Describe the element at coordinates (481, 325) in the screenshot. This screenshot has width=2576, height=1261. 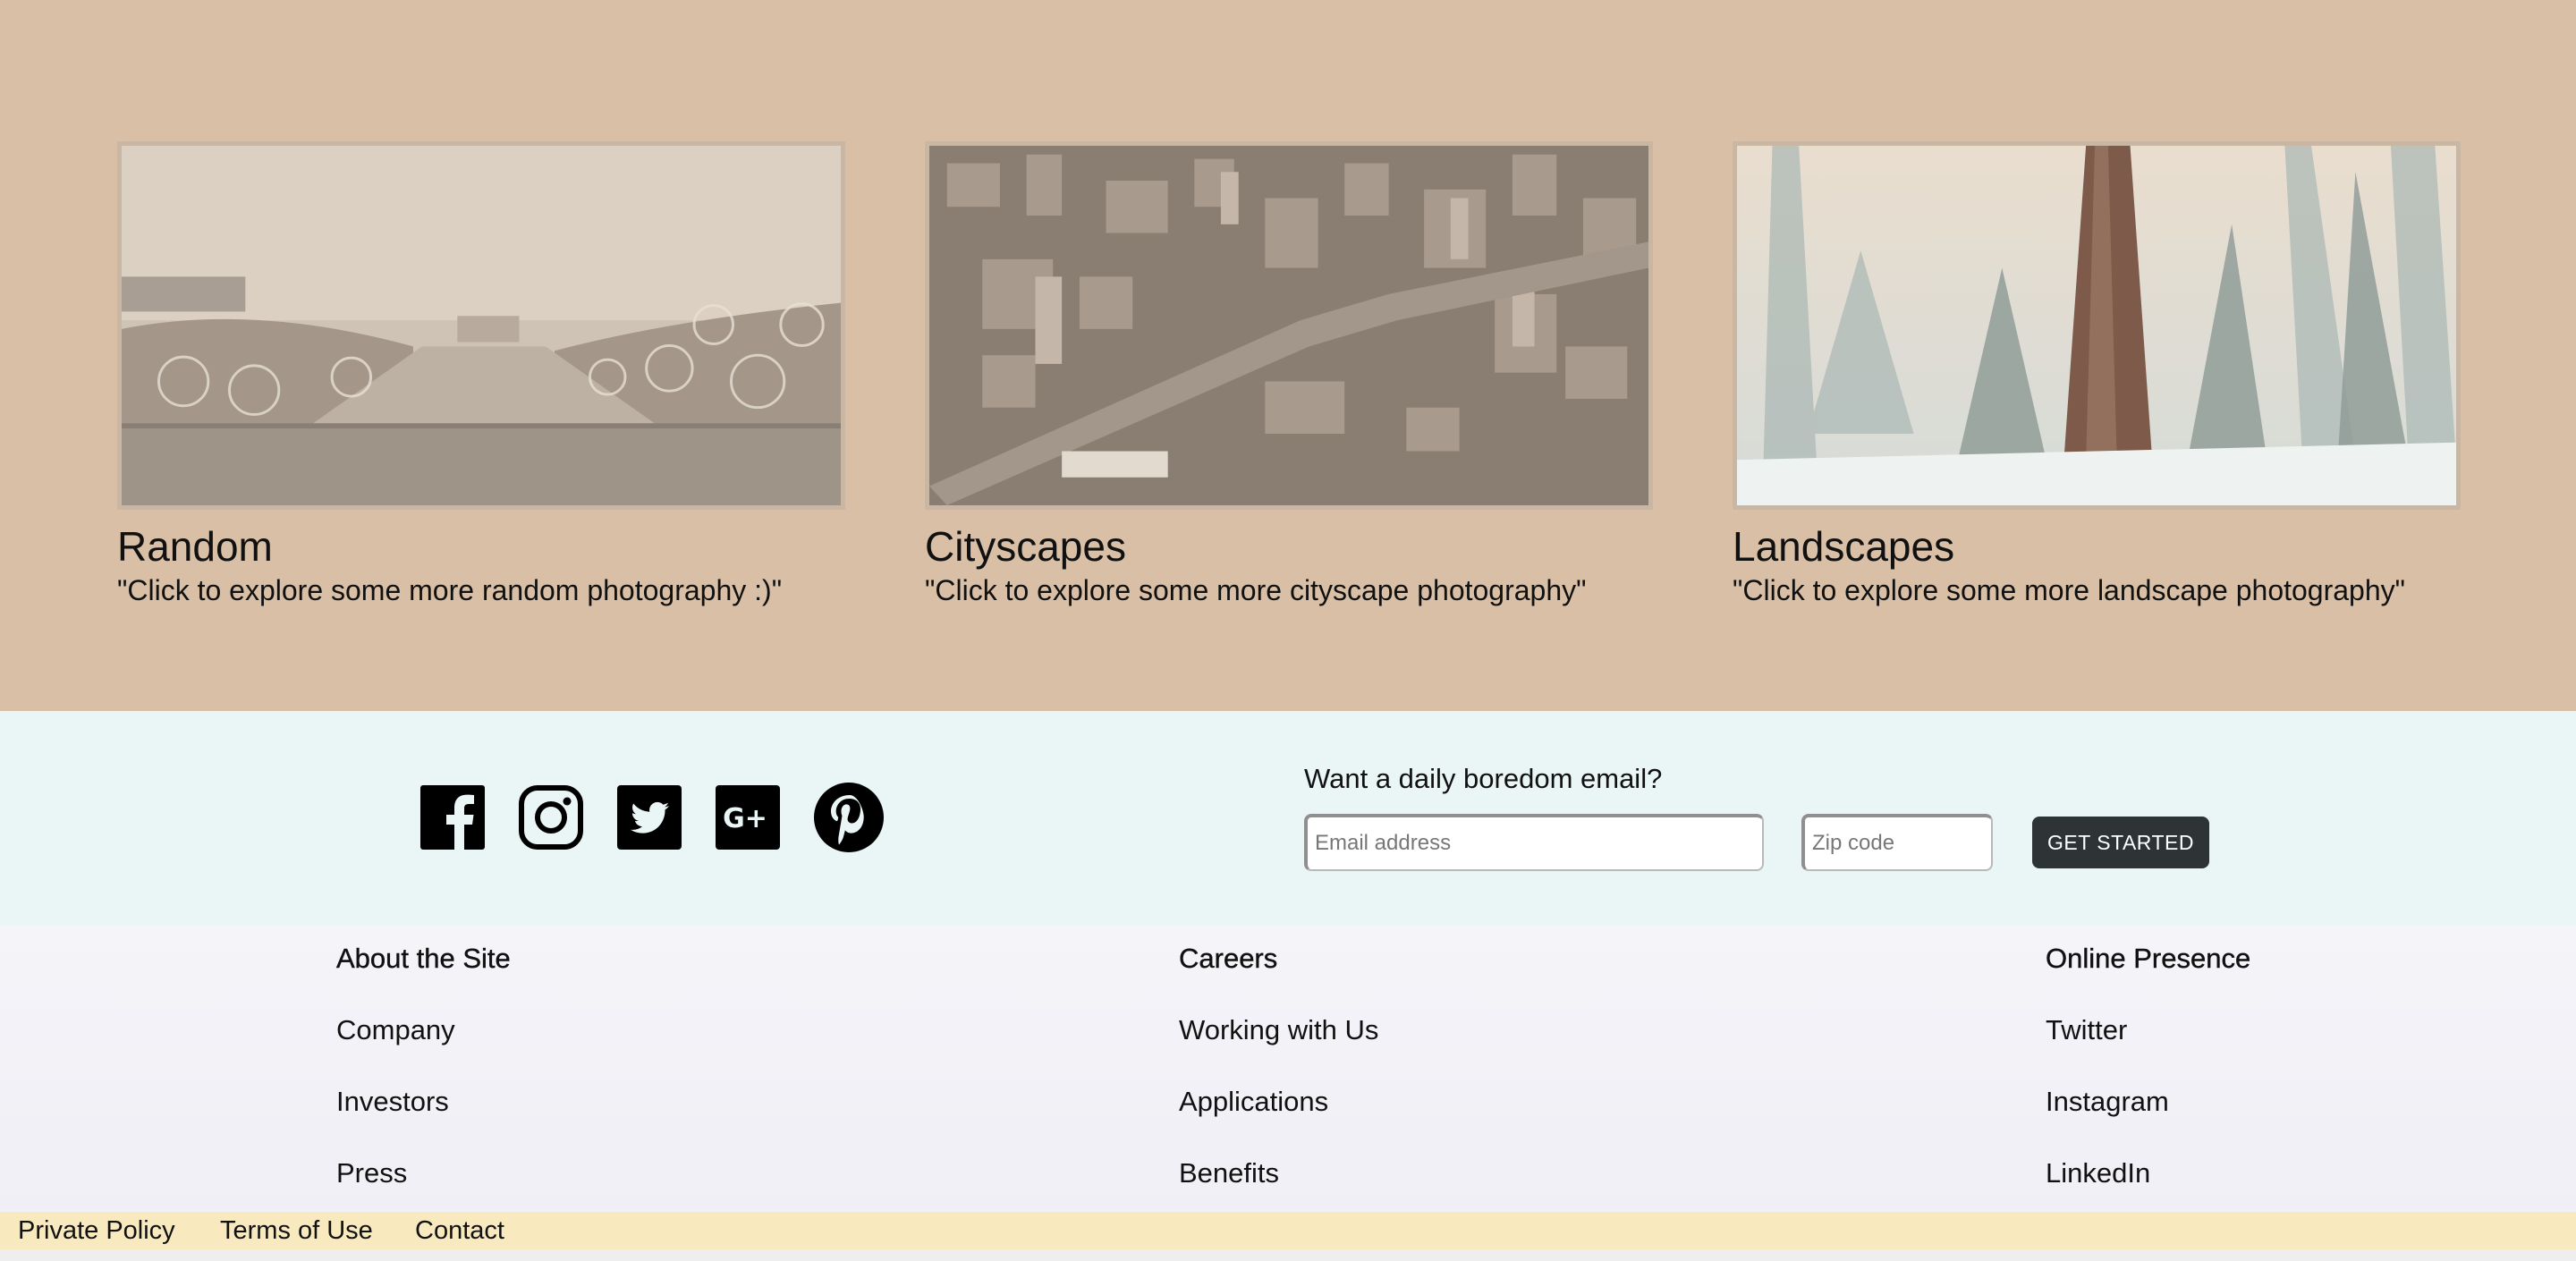
I see `random-photo` at that location.